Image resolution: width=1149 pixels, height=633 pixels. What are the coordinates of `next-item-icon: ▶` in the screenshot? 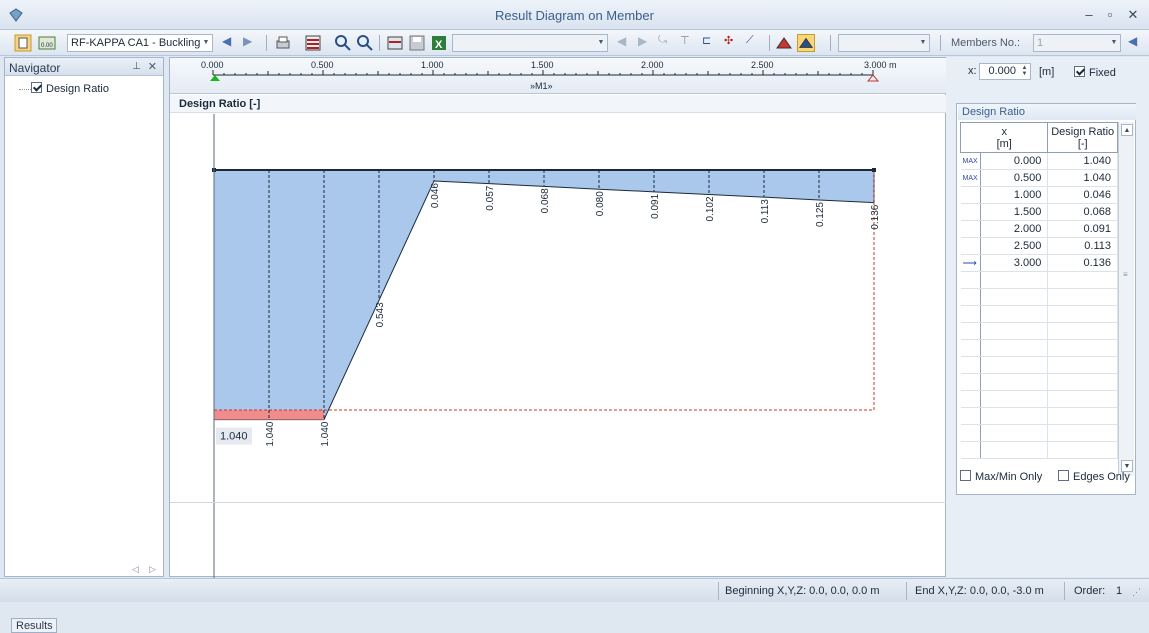 It's located at (647, 43).